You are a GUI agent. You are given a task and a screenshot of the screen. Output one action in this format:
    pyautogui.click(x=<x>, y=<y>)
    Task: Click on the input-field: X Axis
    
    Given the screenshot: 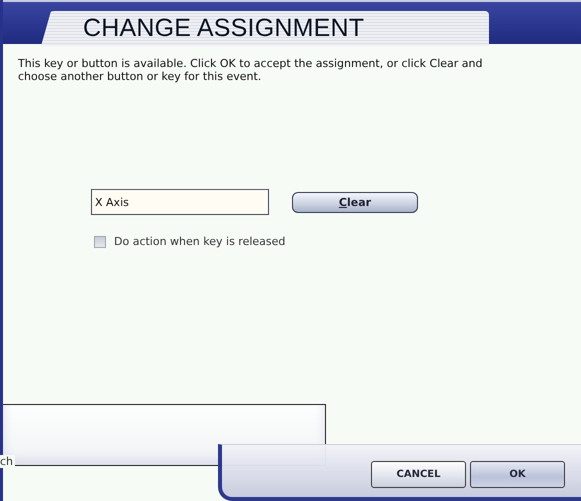 What is the action you would take?
    pyautogui.click(x=180, y=202)
    